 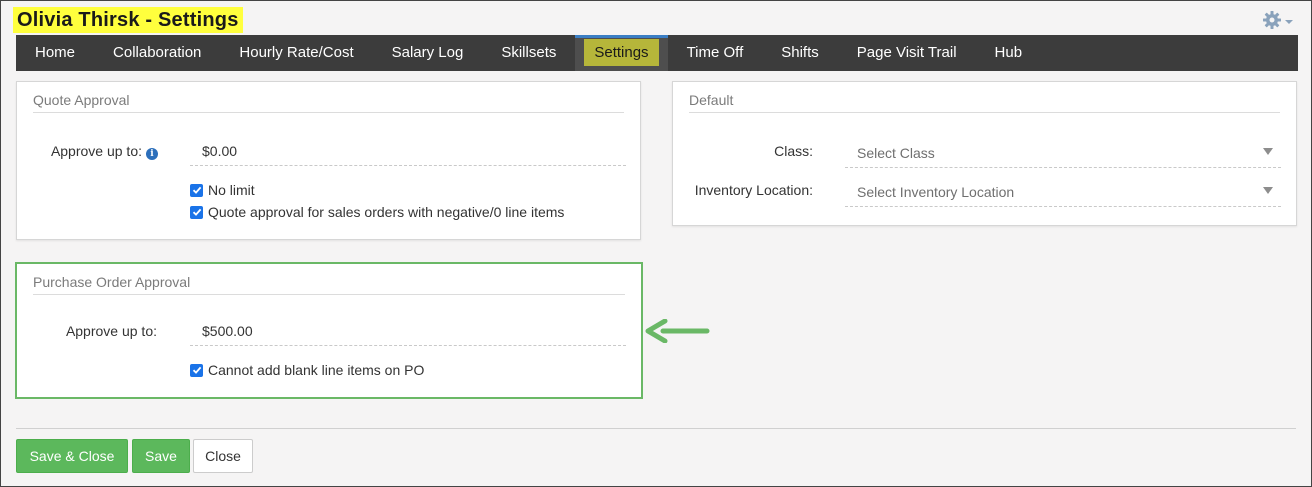 I want to click on quote-approve-label-text: Approve up to:, so click(x=96, y=151).